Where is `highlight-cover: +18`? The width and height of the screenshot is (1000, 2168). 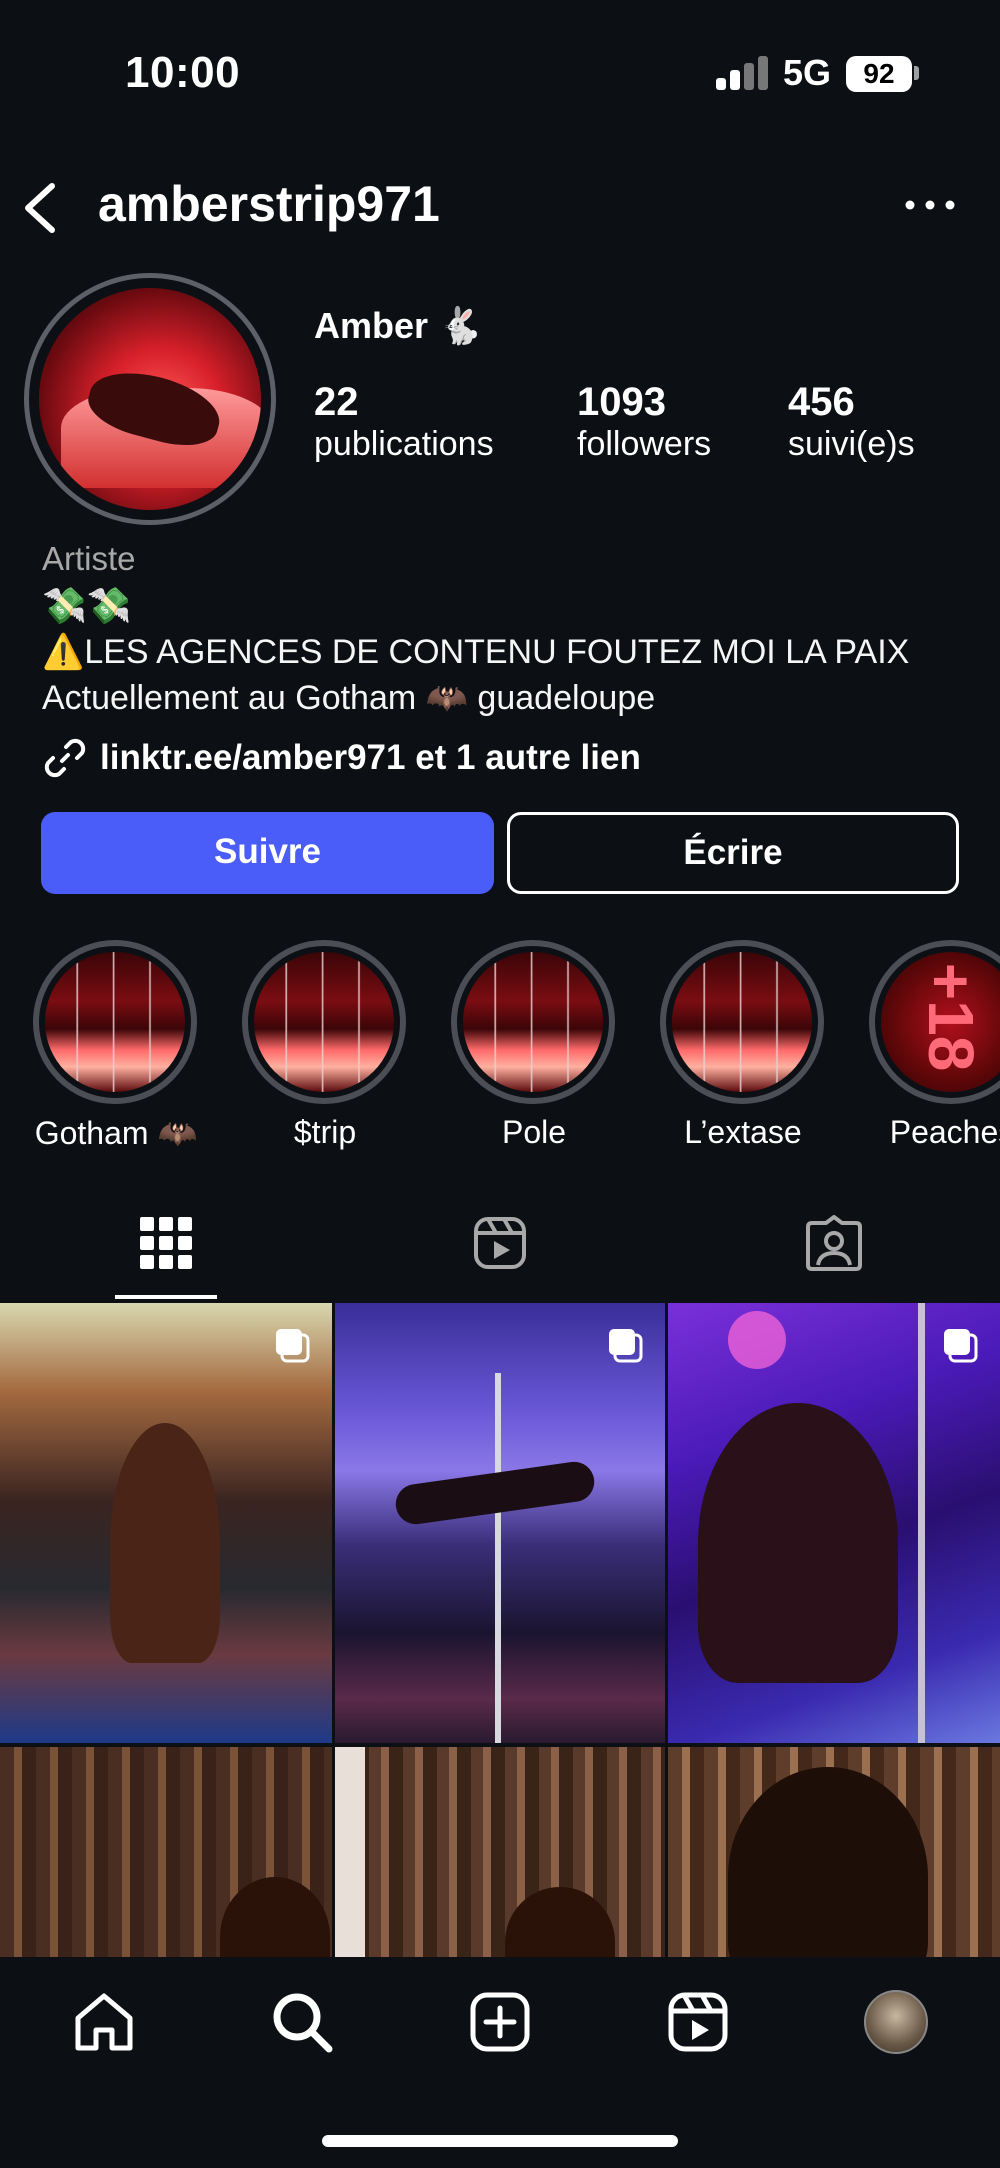
highlight-cover: +18 is located at coordinates (934, 1022).